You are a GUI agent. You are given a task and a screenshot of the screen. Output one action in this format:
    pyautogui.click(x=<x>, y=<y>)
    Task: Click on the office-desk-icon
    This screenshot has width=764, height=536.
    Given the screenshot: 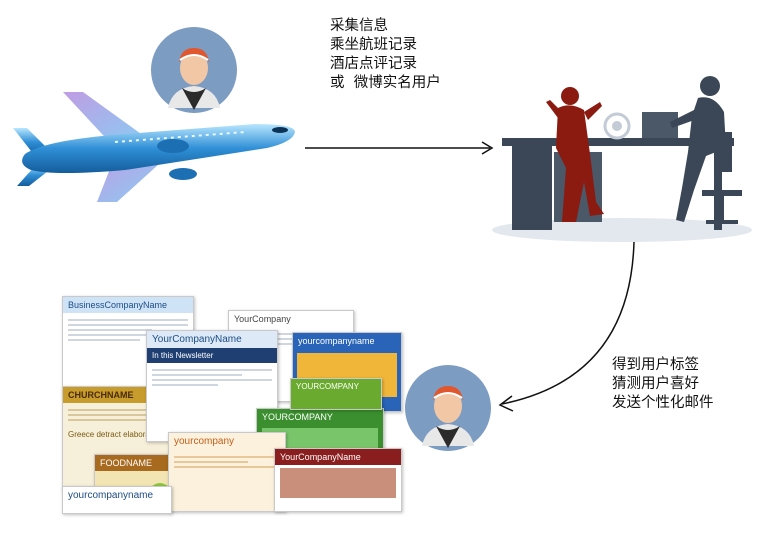 What is the action you would take?
    pyautogui.click(x=622, y=159)
    